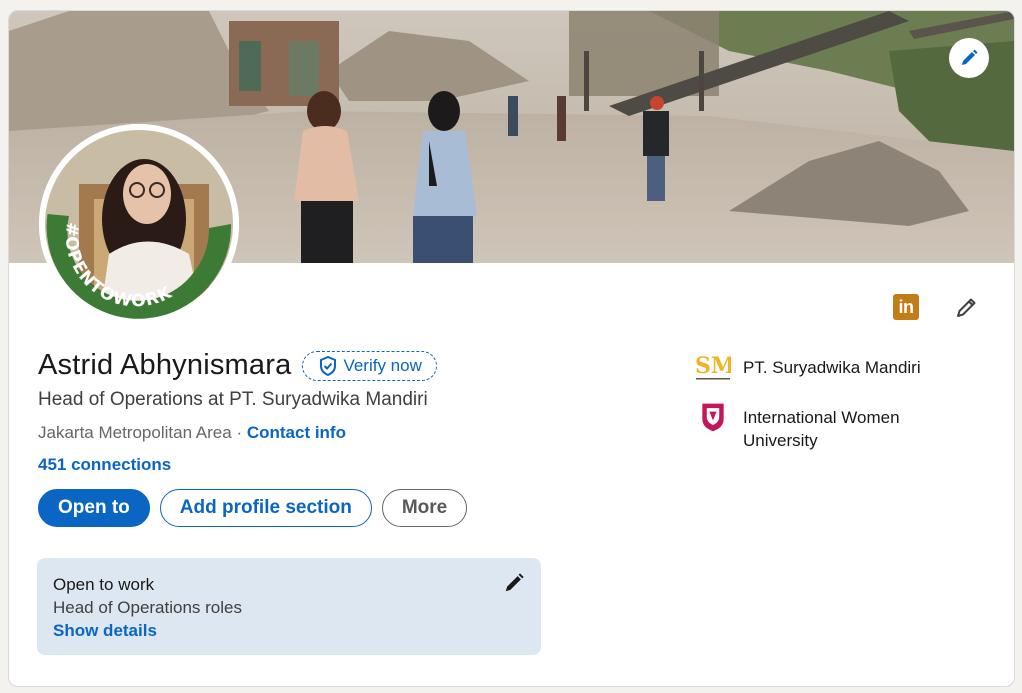 The height and width of the screenshot is (693, 1022). Describe the element at coordinates (296, 432) in the screenshot. I see `contact-info-link: Contact info` at that location.